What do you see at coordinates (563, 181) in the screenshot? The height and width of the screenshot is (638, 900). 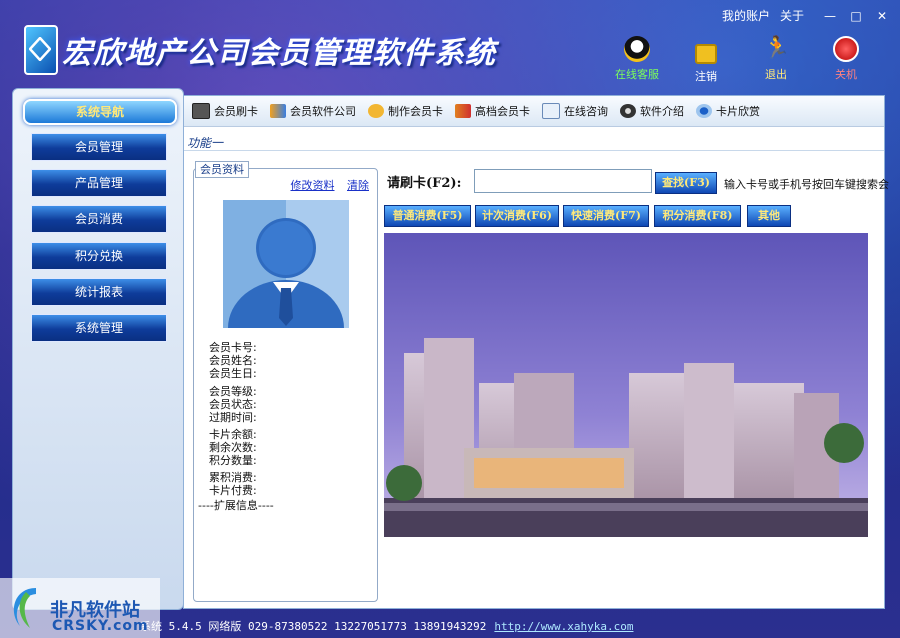 I see `card-number-input` at bounding box center [563, 181].